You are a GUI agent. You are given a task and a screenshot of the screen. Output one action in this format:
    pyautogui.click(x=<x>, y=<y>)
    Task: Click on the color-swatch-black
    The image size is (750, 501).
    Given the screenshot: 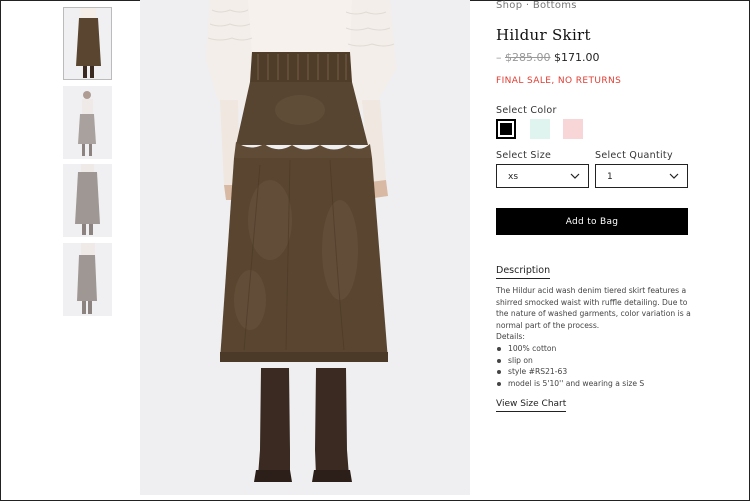 What is the action you would take?
    pyautogui.click(x=506, y=129)
    